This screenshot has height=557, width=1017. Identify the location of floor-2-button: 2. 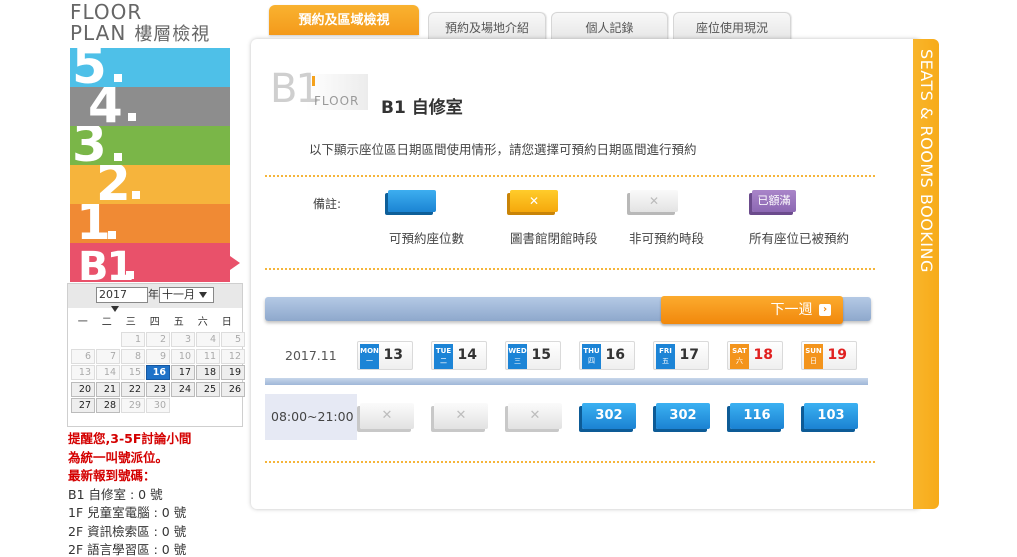
(150, 184).